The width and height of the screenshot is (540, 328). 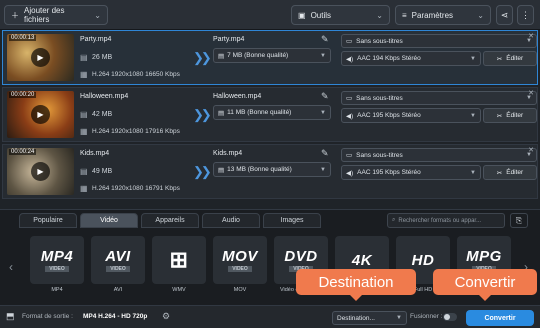 I want to click on add-files-button: ＋ Ajouter des fichiers ⌄, so click(x=56, y=15).